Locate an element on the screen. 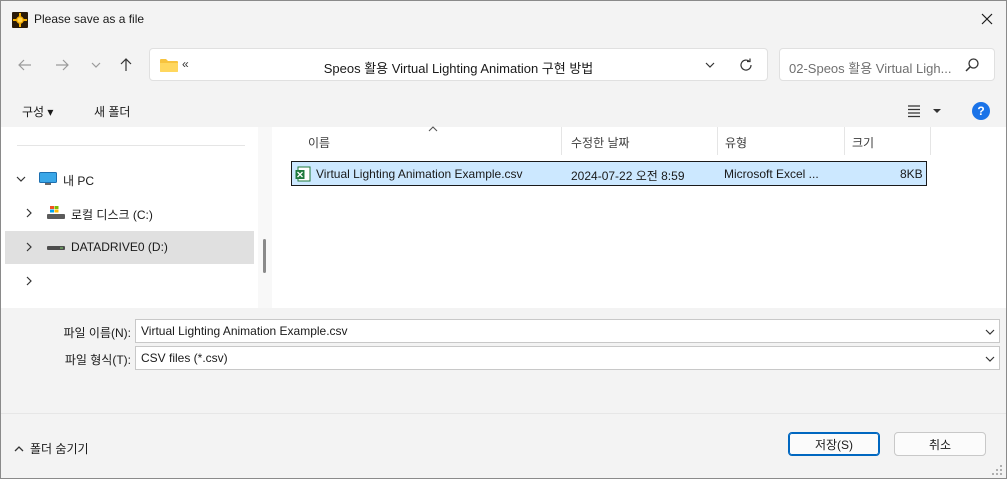  computer-icon is located at coordinates (48, 178).